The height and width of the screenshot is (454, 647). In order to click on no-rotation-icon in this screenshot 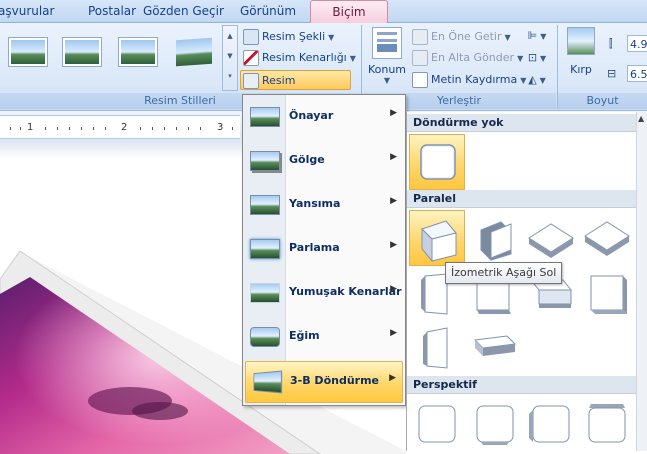, I will do `click(438, 162)`.